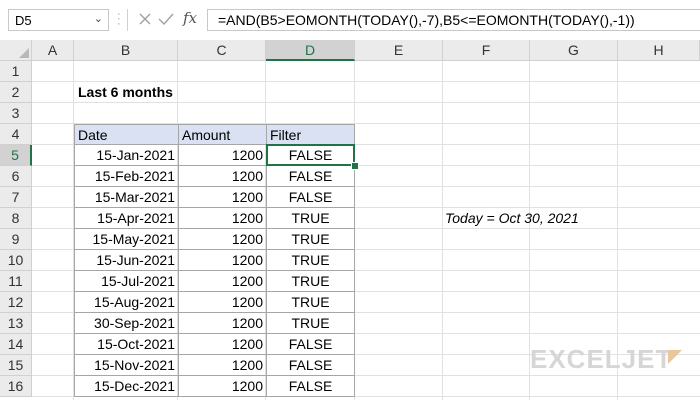 Image resolution: width=700 pixels, height=400 pixels. Describe the element at coordinates (16, 344) in the screenshot. I see `row-header-14: 14` at that location.